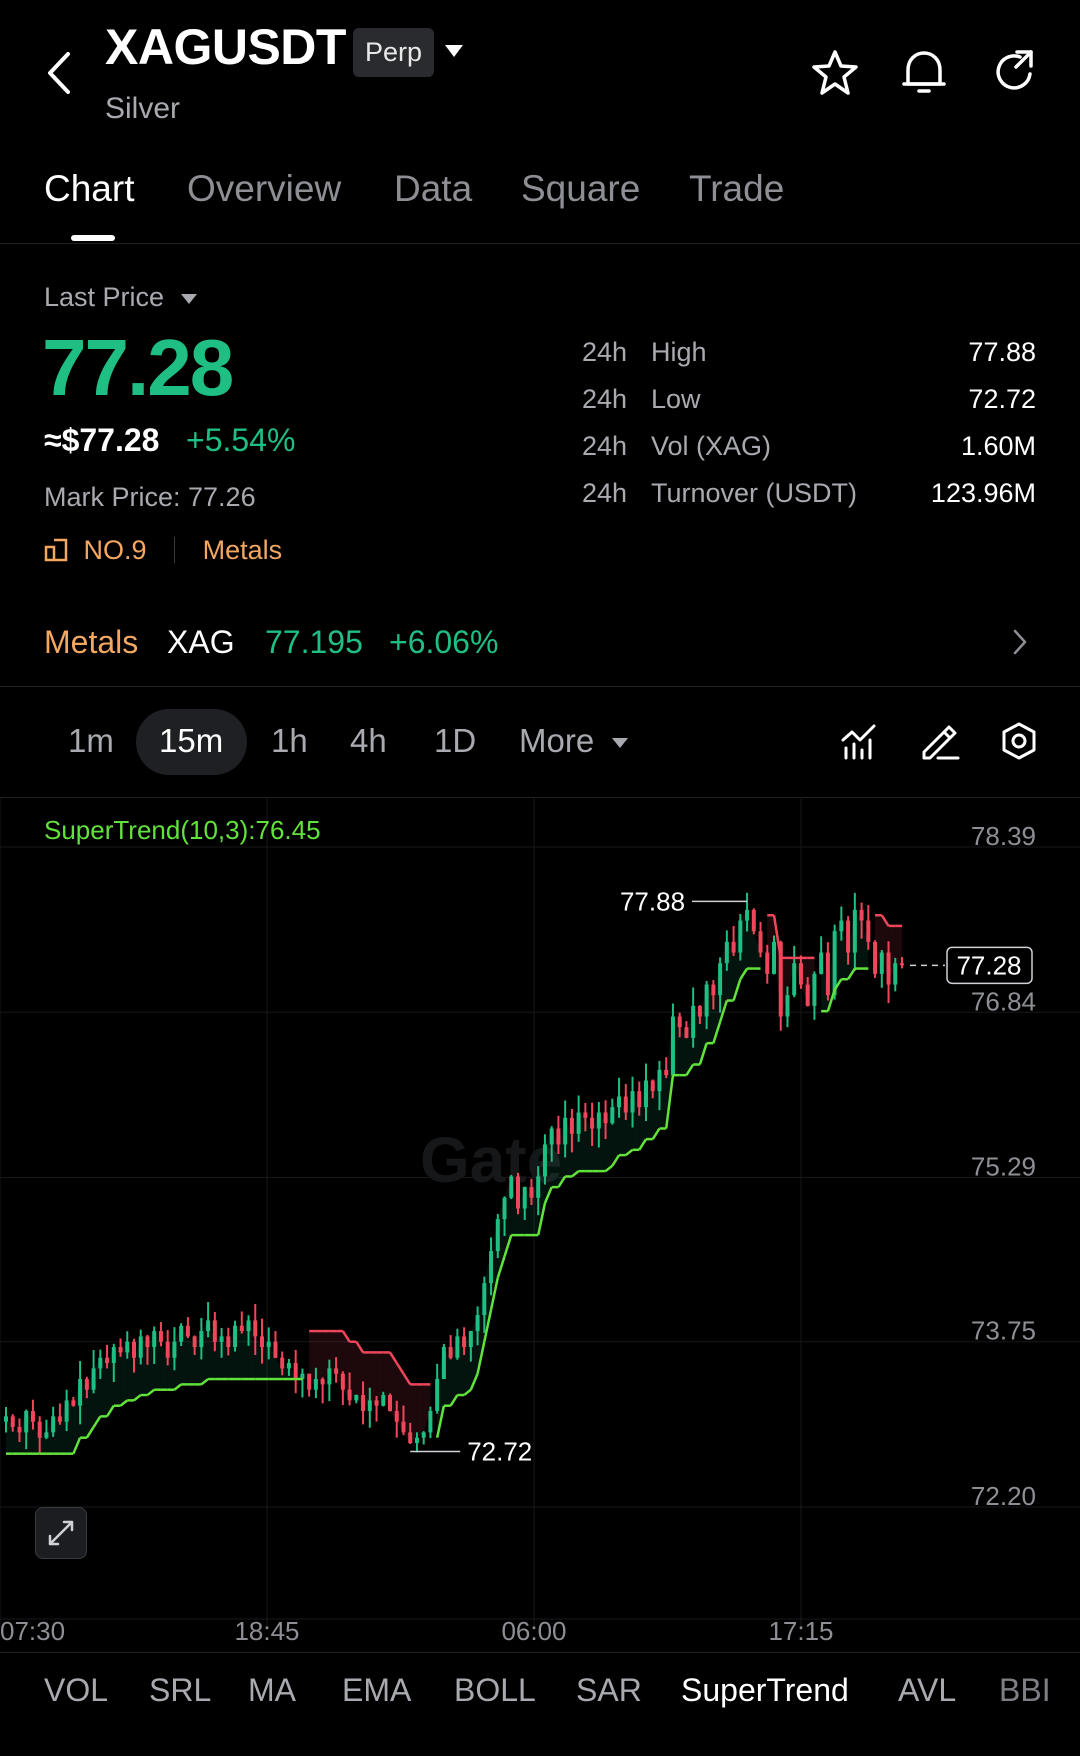 This screenshot has width=1080, height=1756. What do you see at coordinates (368, 741) in the screenshot?
I see `interval-4h: 4h` at bounding box center [368, 741].